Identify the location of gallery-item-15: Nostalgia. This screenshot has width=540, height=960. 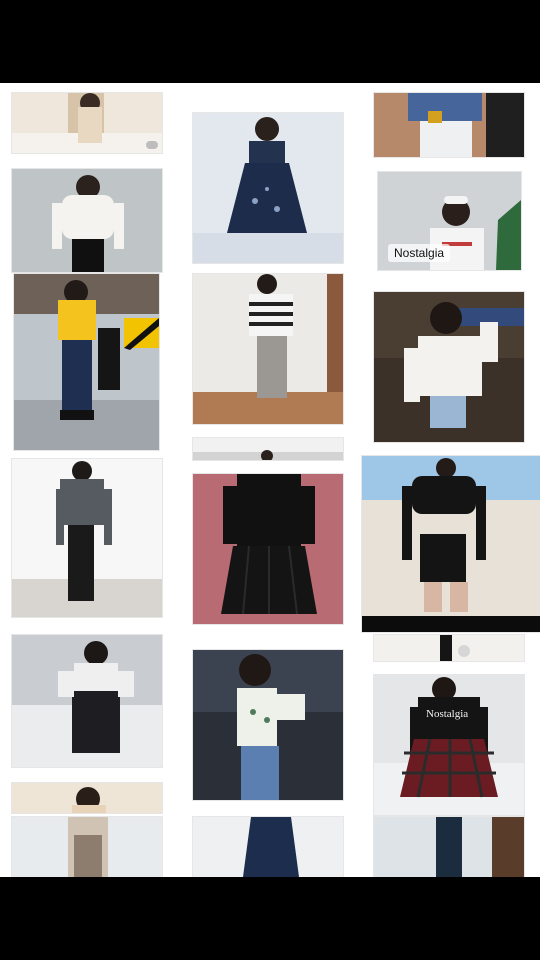
(449, 221).